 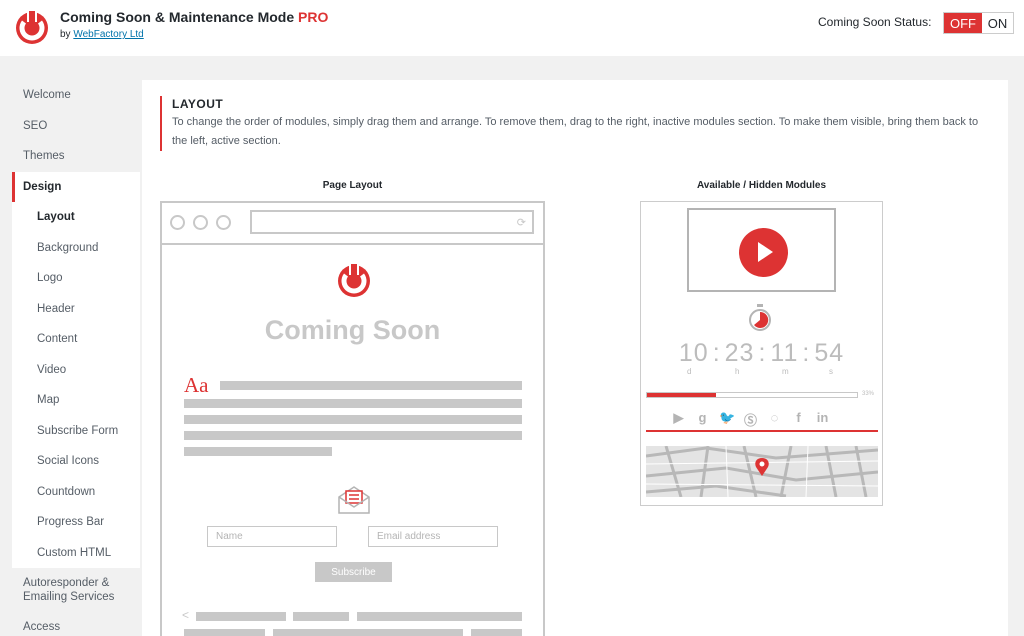 I want to click on sidebar-subitem-subscribe-form: Subscribe Form, so click(x=76, y=431).